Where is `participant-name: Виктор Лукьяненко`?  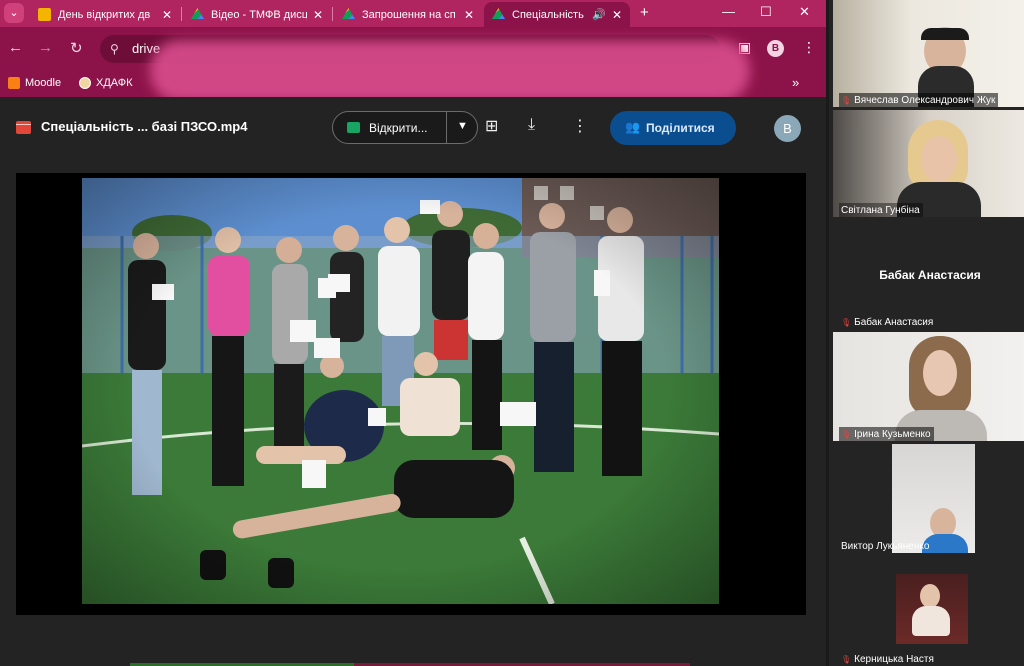
participant-name: Виктор Лукьяненко is located at coordinates (885, 546).